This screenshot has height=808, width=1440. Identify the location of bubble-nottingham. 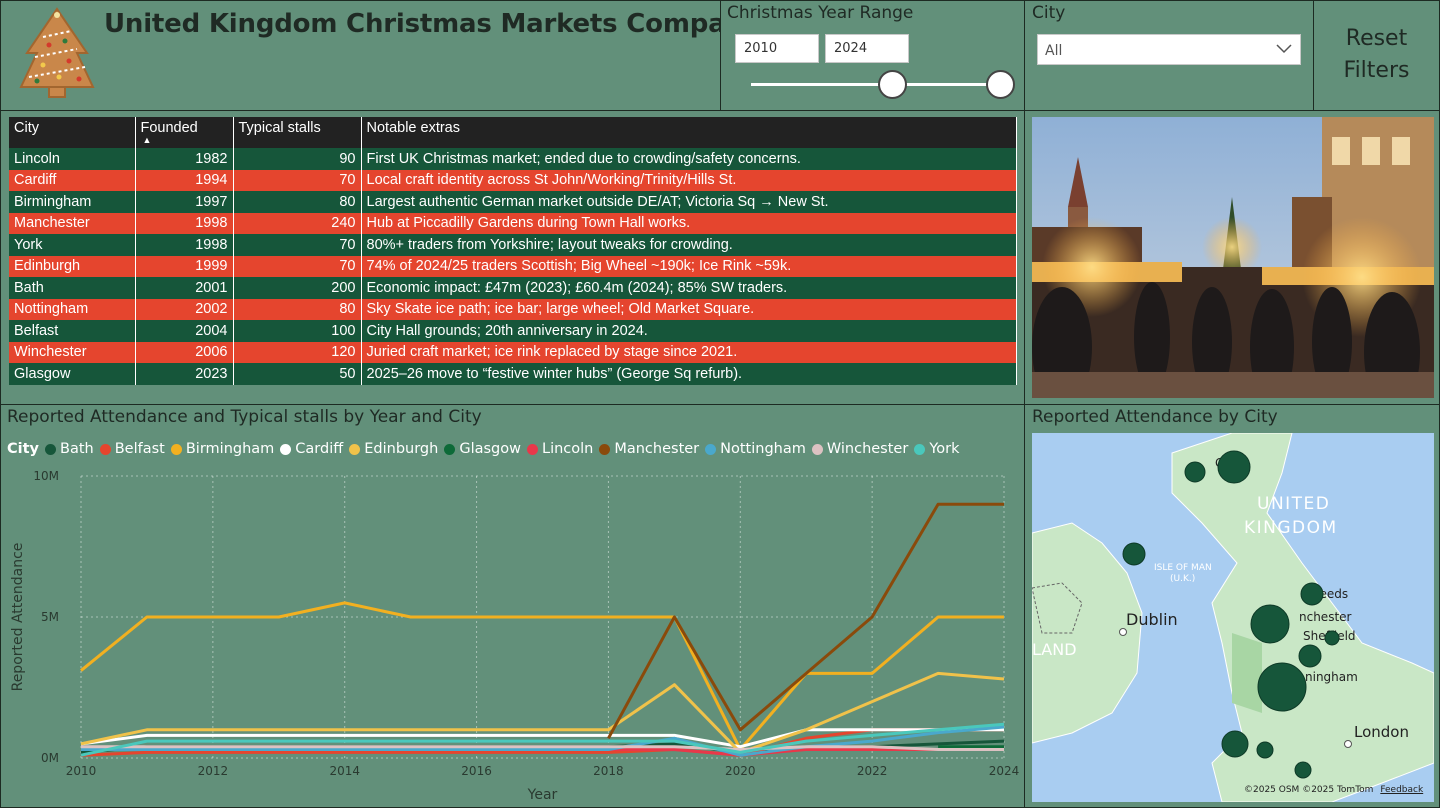
(1310, 656).